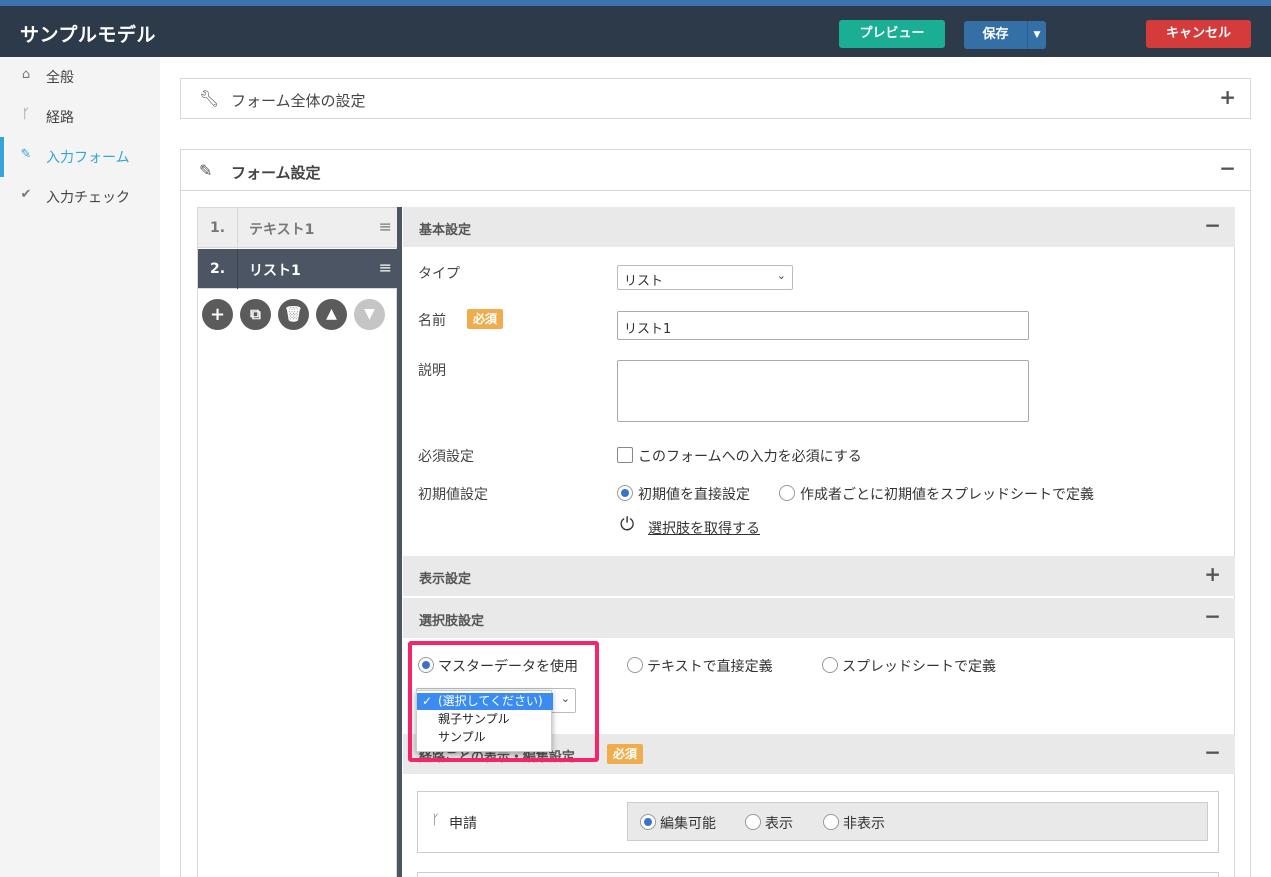  Describe the element at coordinates (293, 314) in the screenshot. I see `trash-icon: 🗑︎` at that location.